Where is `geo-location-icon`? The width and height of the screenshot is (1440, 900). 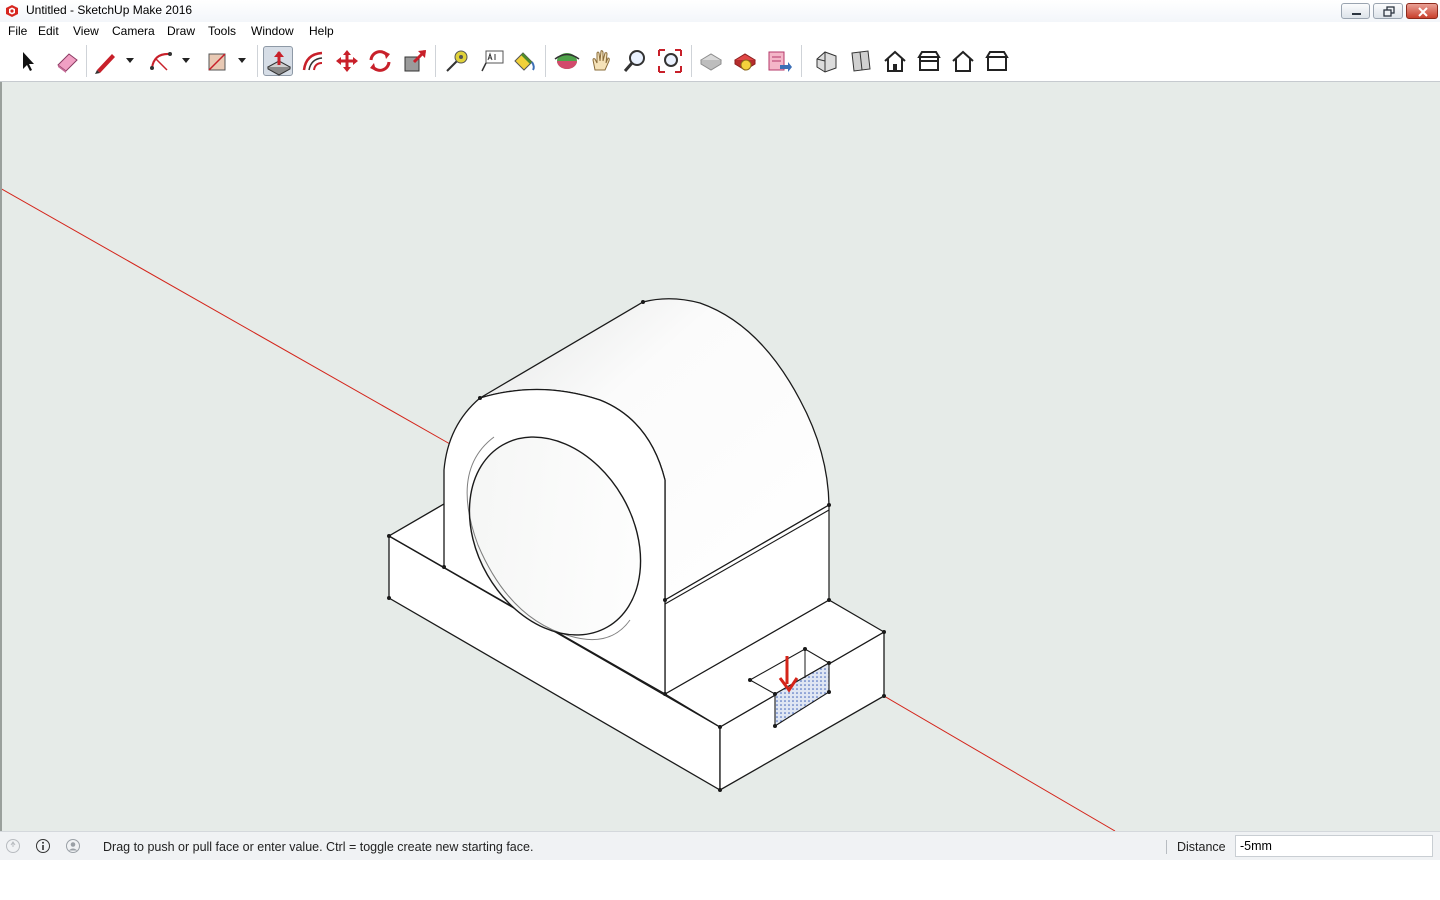 geo-location-icon is located at coordinates (13, 846).